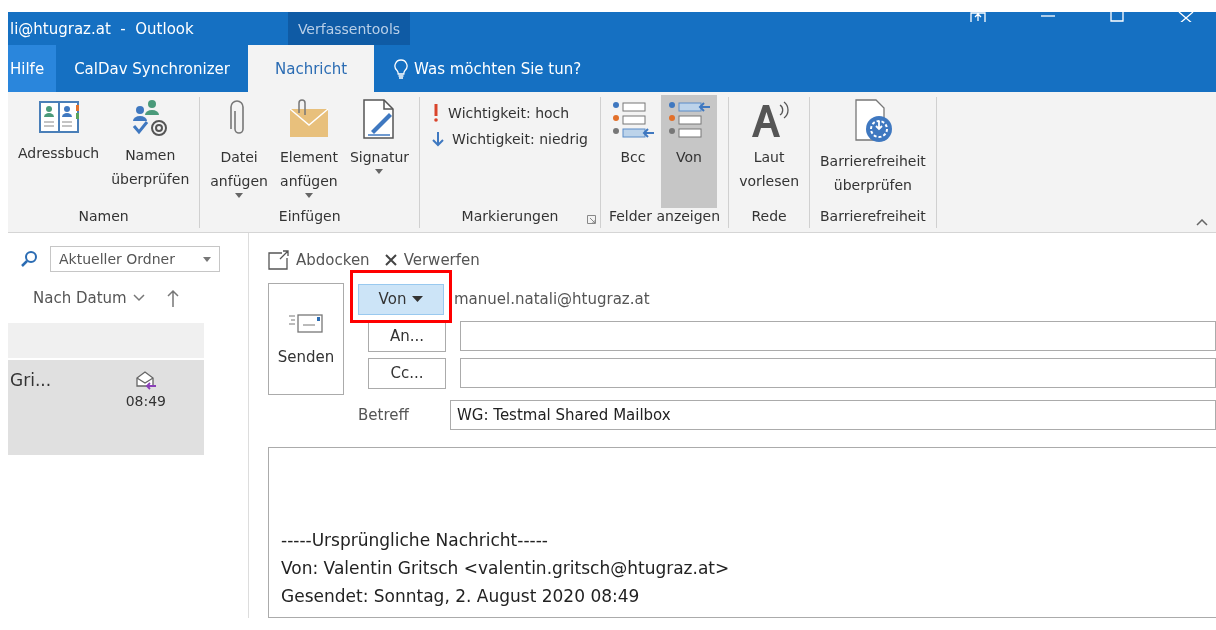 This screenshot has height=630, width=1216. I want to click on chevron-down-icon, so click(138, 298).